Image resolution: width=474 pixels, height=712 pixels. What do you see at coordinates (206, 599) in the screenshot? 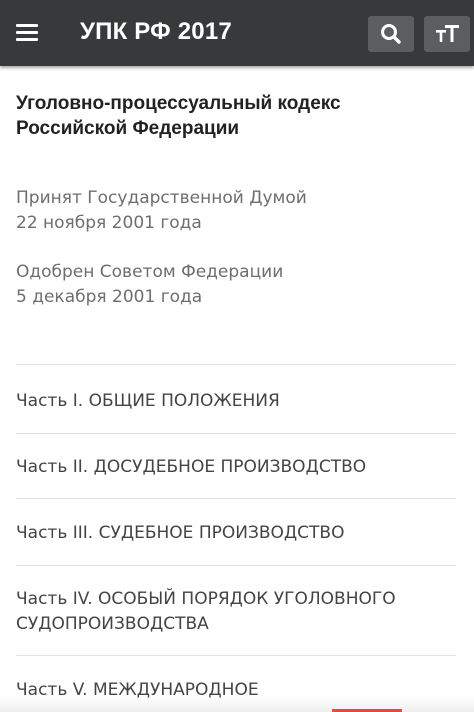
I see `part-item-label: Часть IV. ОСОБЫЙ ПОРЯДОК УГОЛОВНОГО` at bounding box center [206, 599].